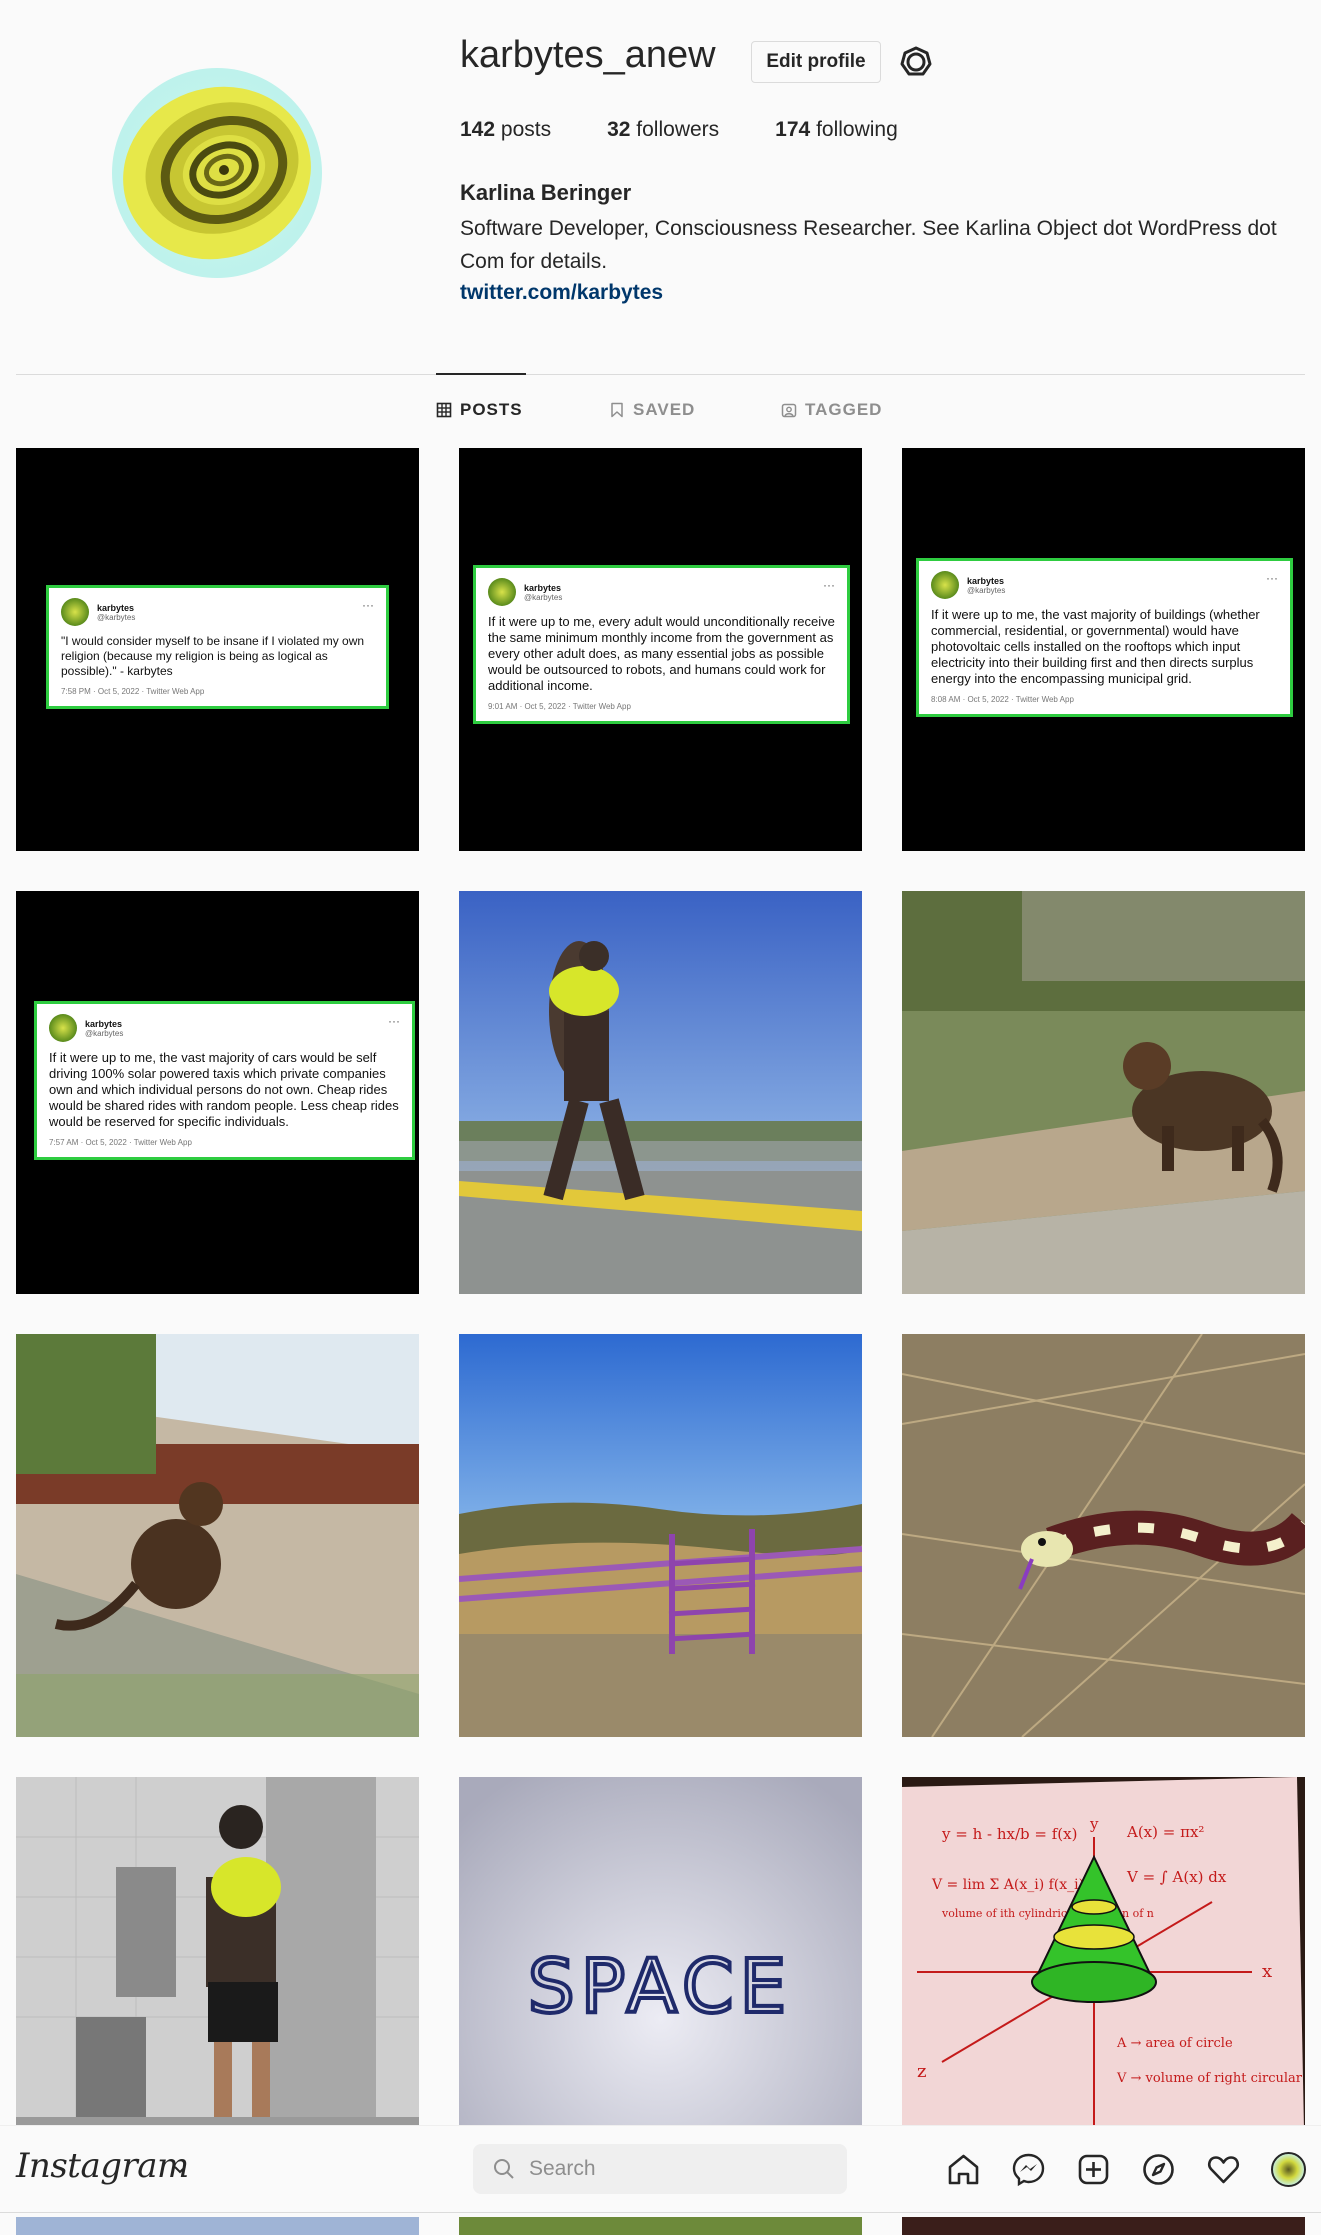  Describe the element at coordinates (478, 129) in the screenshot. I see `posts-count: 142` at that location.